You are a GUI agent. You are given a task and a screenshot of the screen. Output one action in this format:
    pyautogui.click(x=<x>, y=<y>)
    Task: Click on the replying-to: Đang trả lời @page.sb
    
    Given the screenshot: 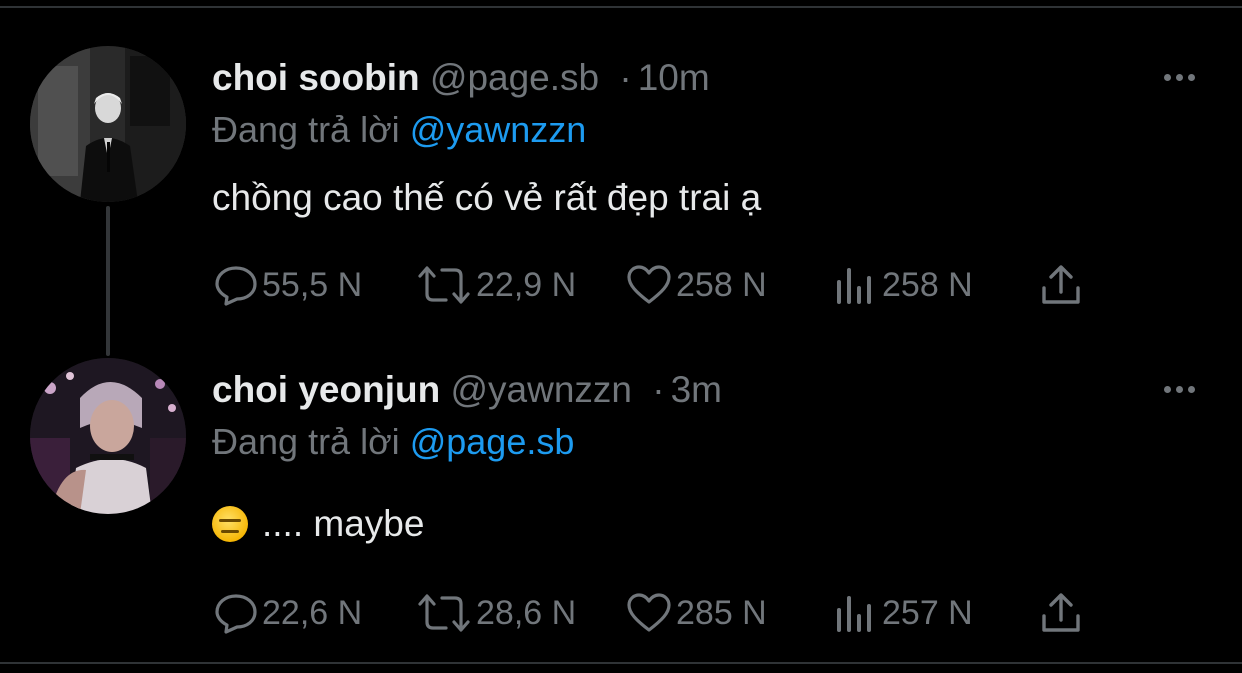 What is the action you would take?
    pyautogui.click(x=393, y=442)
    